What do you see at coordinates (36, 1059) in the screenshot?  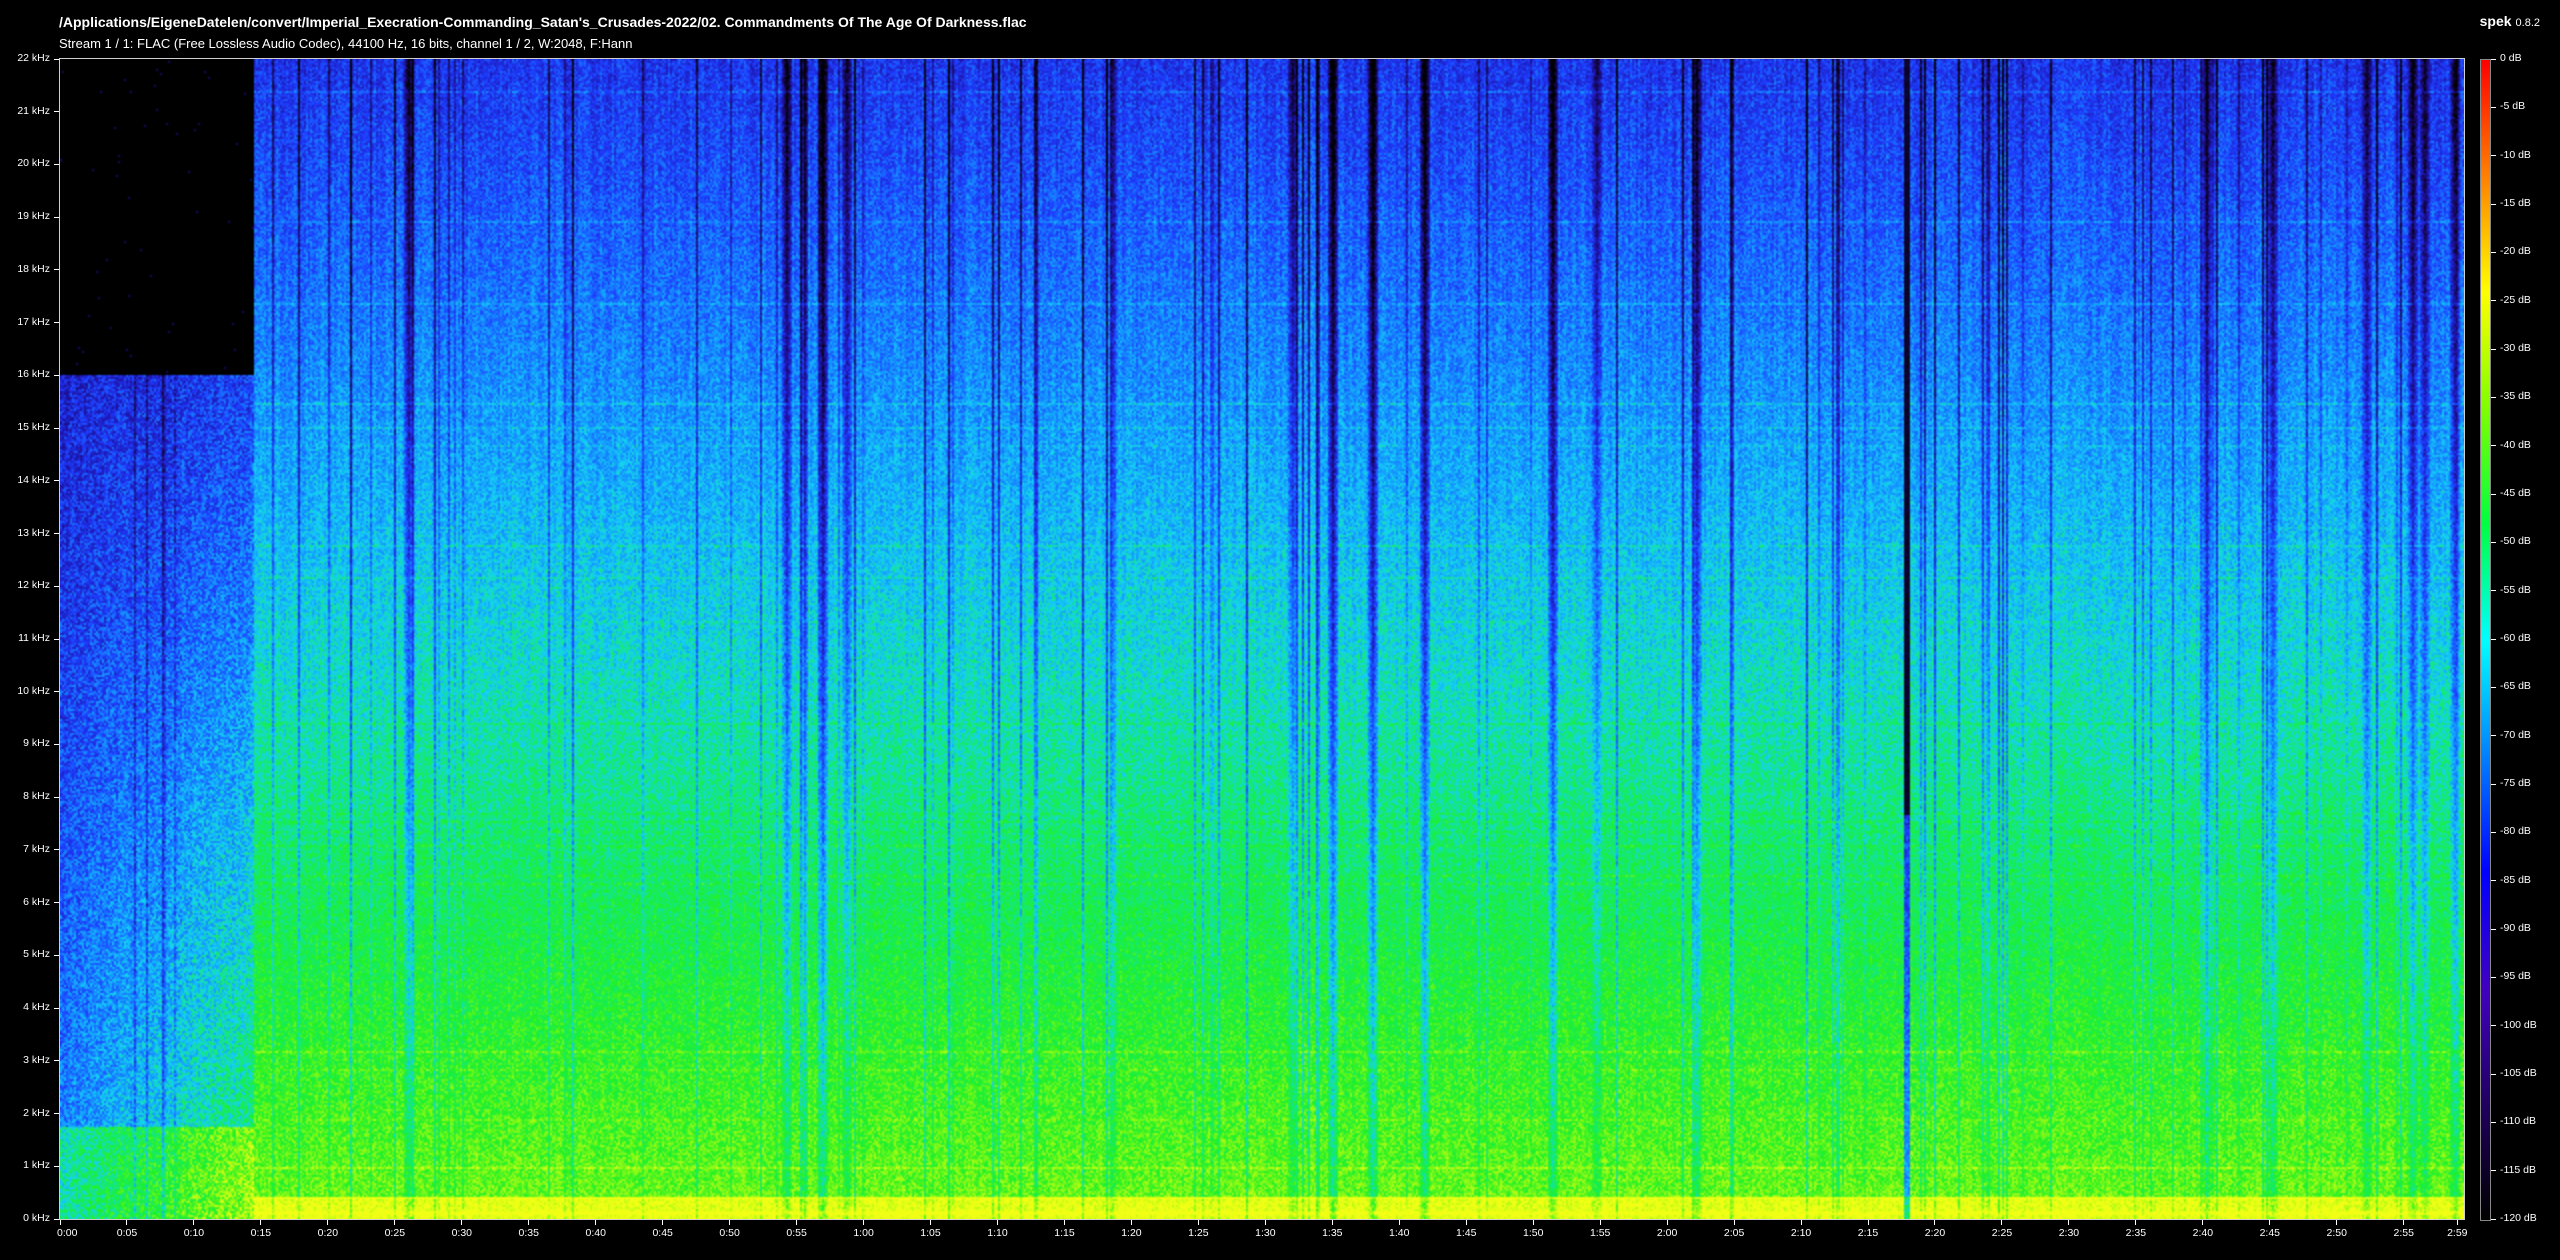 I see `freq-tick-label: 3 kHz` at bounding box center [36, 1059].